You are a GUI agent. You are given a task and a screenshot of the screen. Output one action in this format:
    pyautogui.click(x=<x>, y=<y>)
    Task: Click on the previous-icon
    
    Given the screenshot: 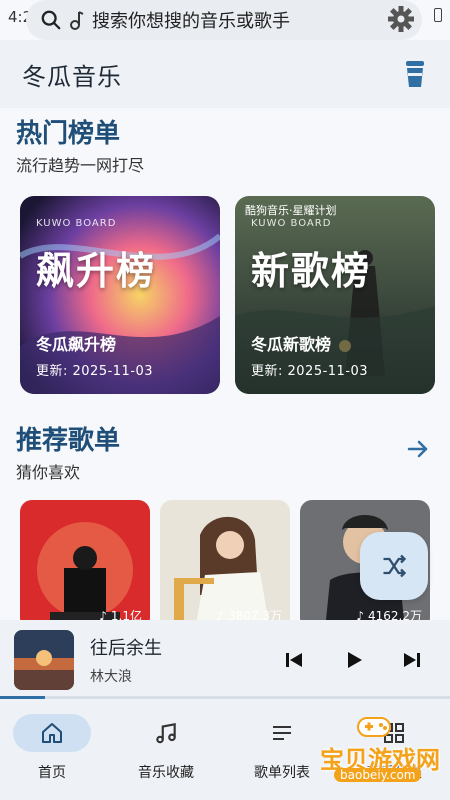 What is the action you would take?
    pyautogui.click(x=294, y=660)
    